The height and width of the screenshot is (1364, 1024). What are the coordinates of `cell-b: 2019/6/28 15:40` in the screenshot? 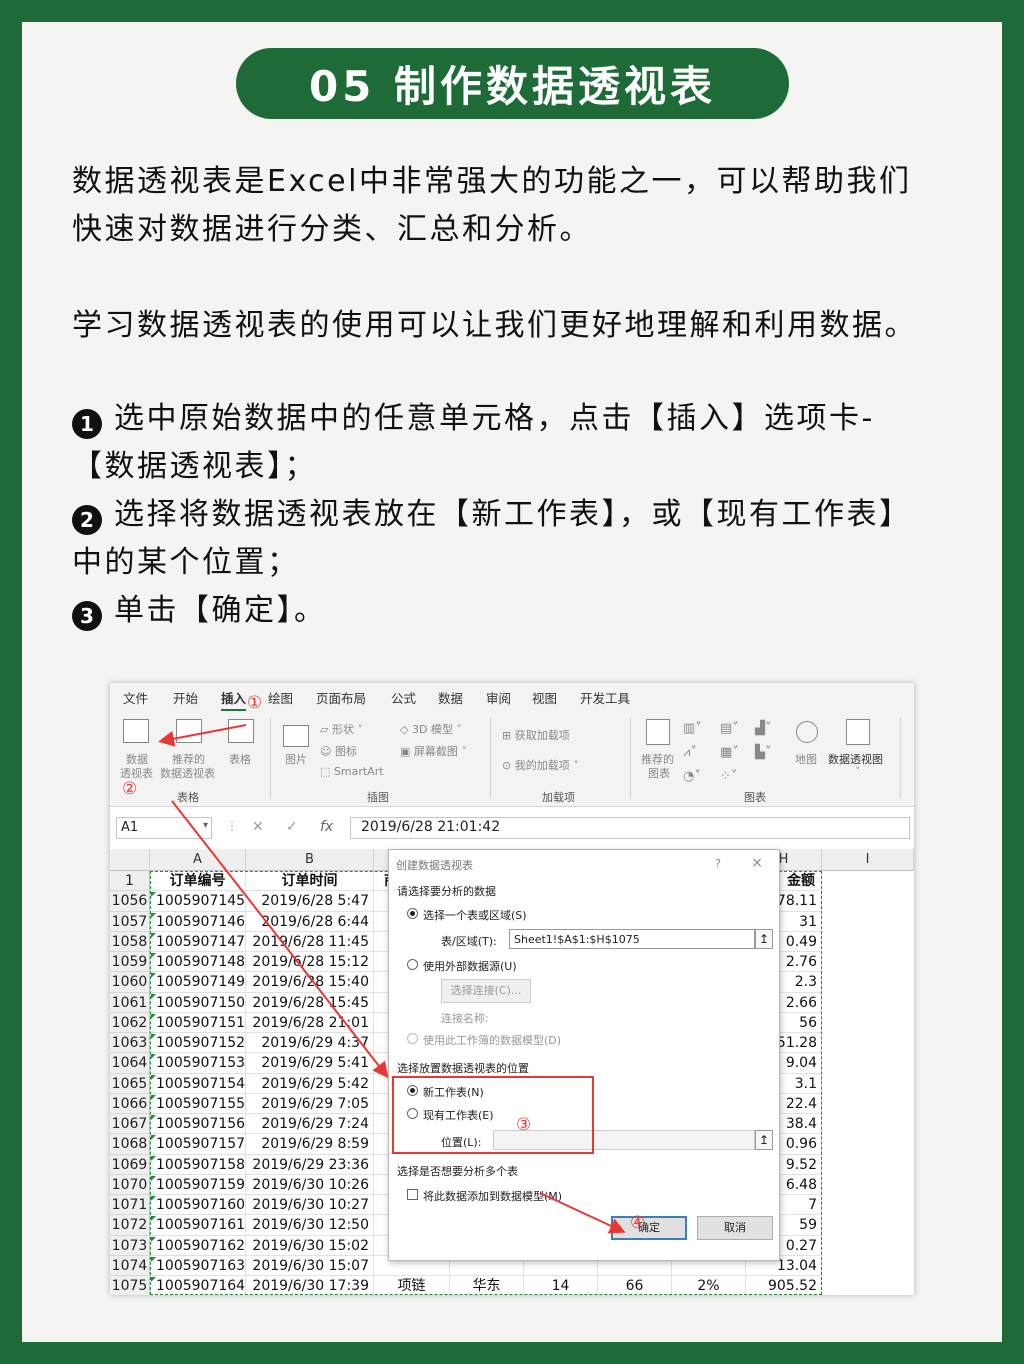 It's located at (310, 982).